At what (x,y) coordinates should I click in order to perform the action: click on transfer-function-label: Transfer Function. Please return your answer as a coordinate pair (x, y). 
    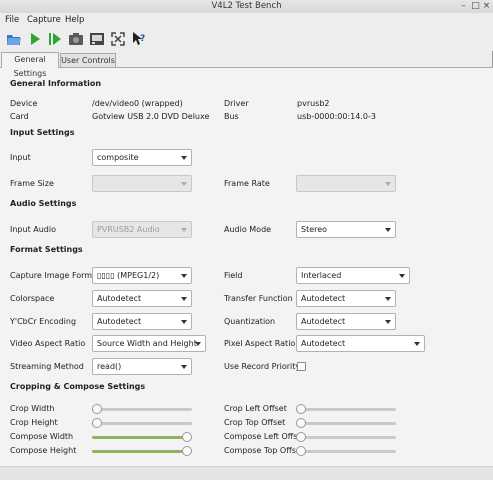
    Looking at the image, I should click on (258, 298).